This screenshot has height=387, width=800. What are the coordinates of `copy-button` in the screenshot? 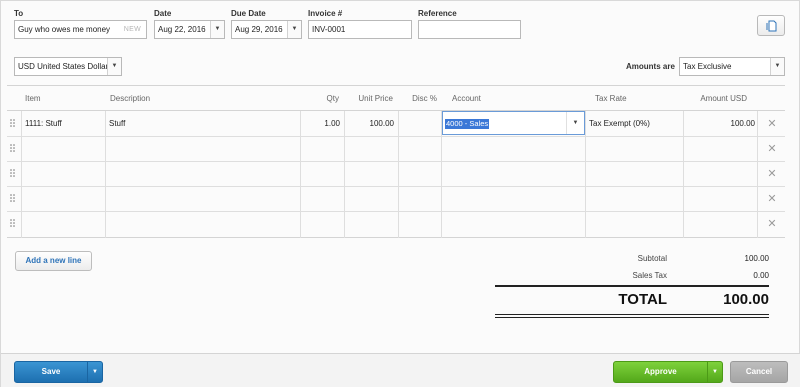 It's located at (771, 25).